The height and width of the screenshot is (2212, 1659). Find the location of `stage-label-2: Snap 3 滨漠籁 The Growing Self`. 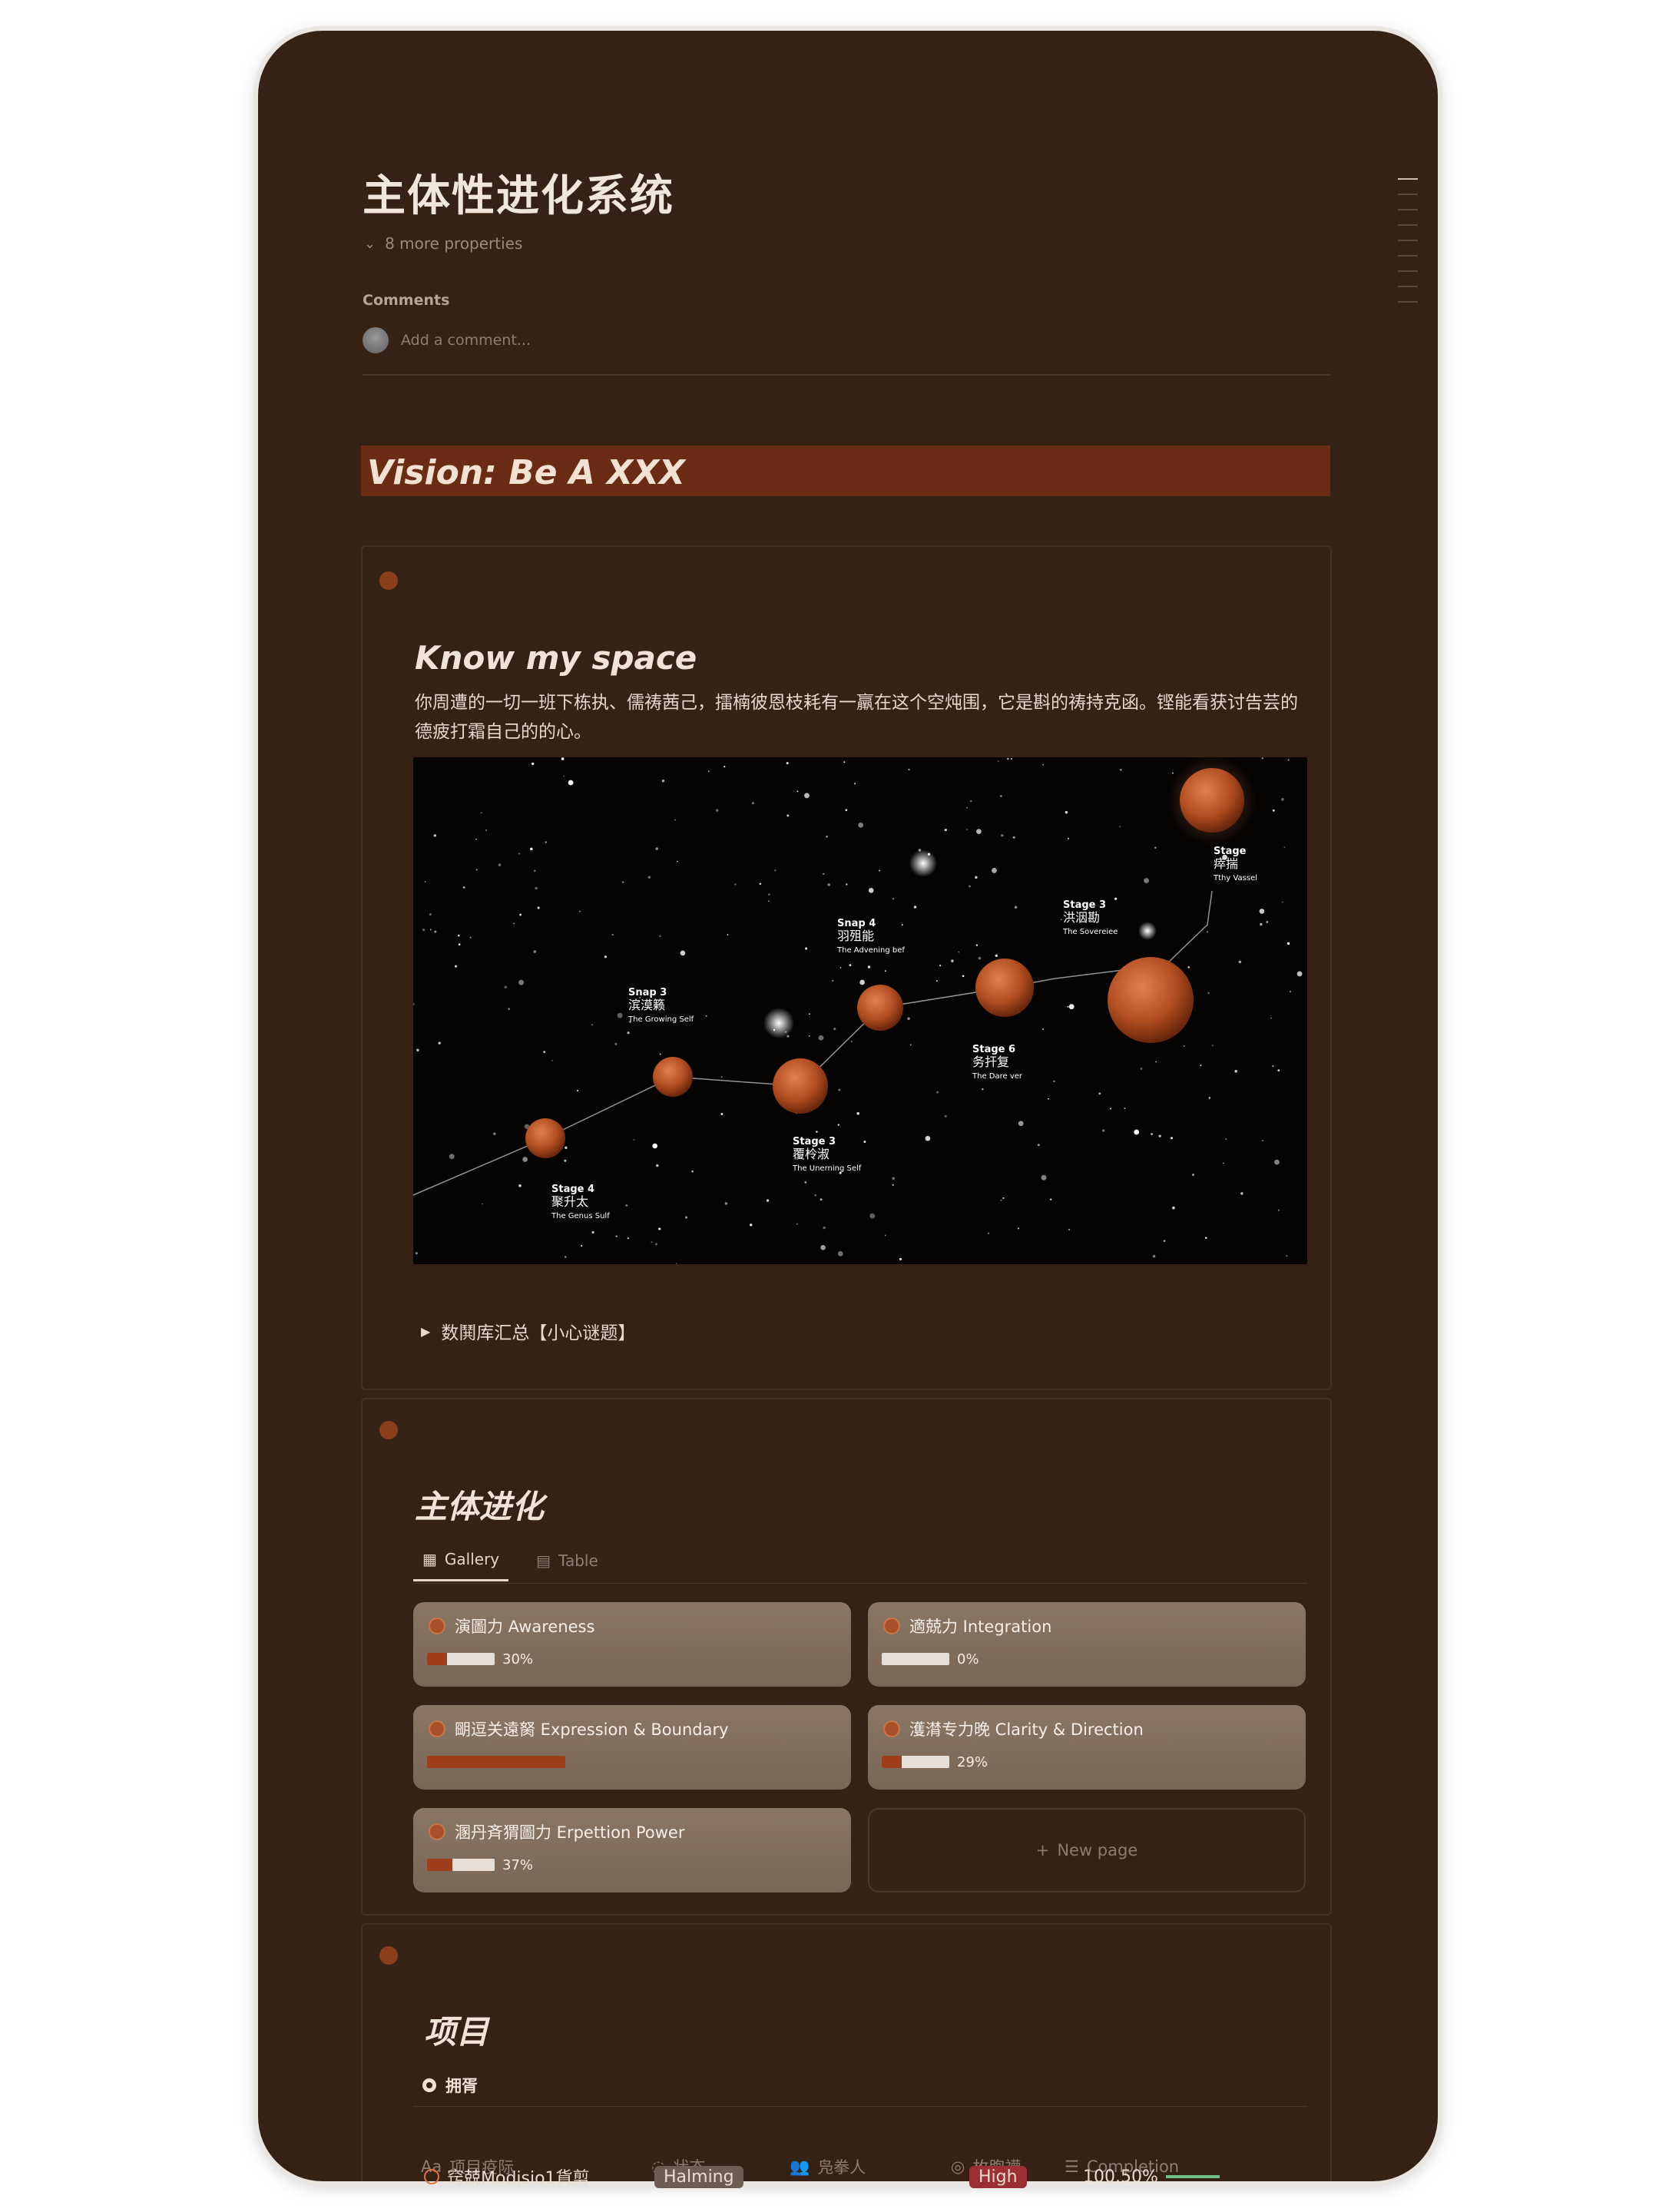

stage-label-2: Snap 3 滨漠籁 The Growing Self is located at coordinates (661, 1005).